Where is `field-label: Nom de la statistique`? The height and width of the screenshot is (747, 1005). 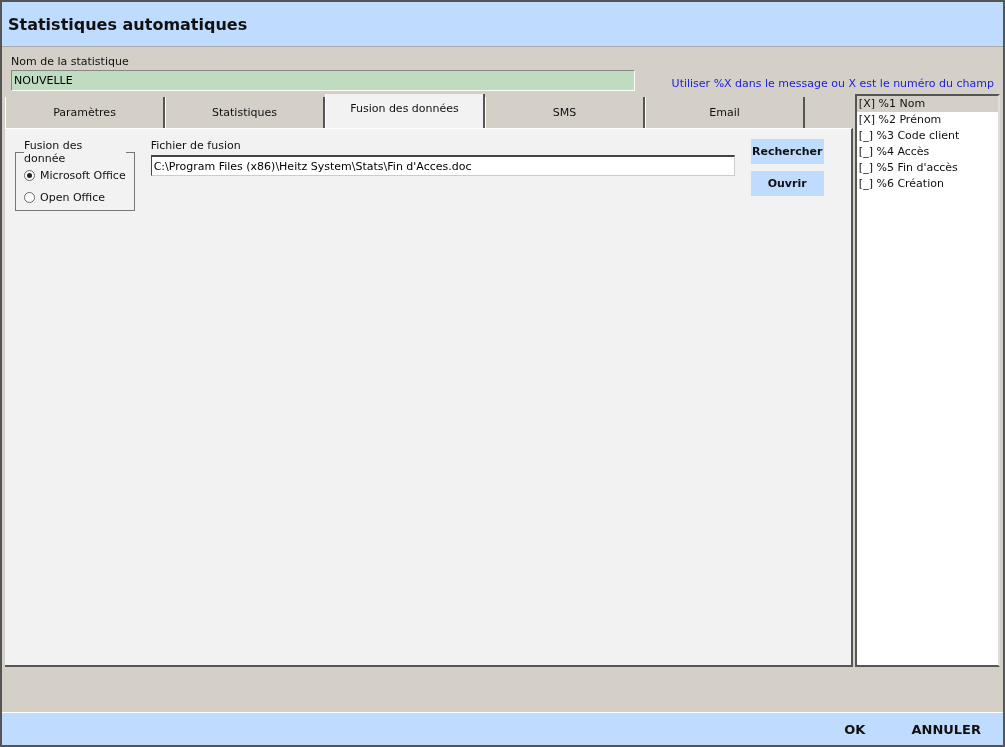
field-label: Nom de la statistique is located at coordinates (70, 61).